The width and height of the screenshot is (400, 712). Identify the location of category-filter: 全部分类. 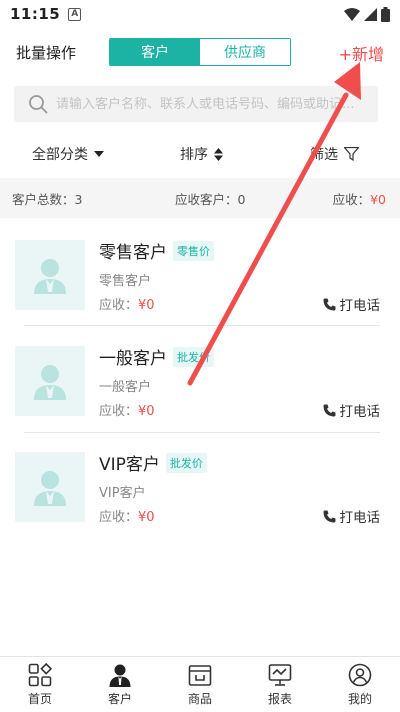
(68, 154).